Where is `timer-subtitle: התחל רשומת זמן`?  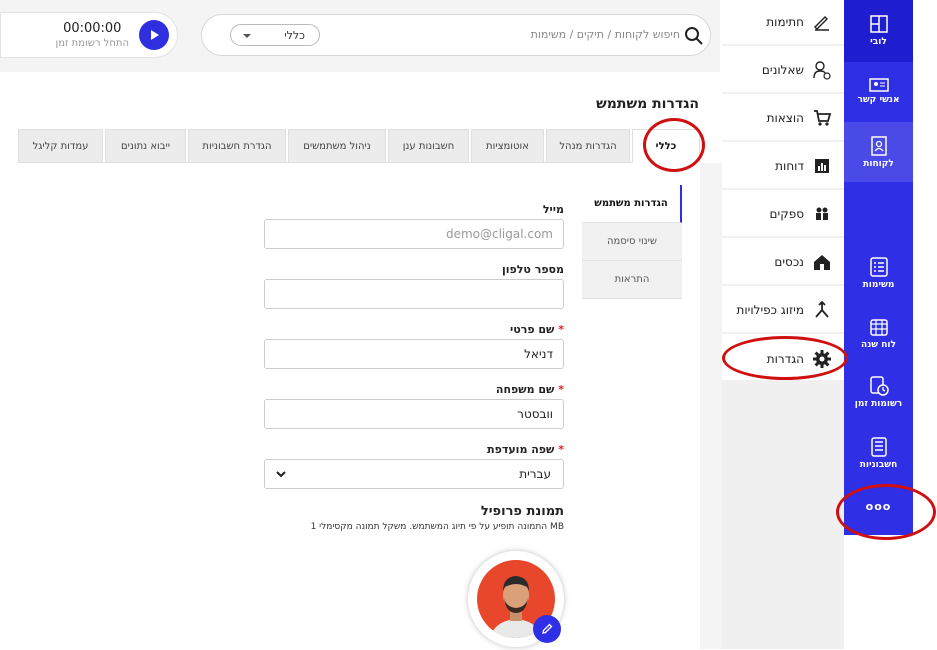 timer-subtitle: התחל רשומת זמן is located at coordinates (92, 43).